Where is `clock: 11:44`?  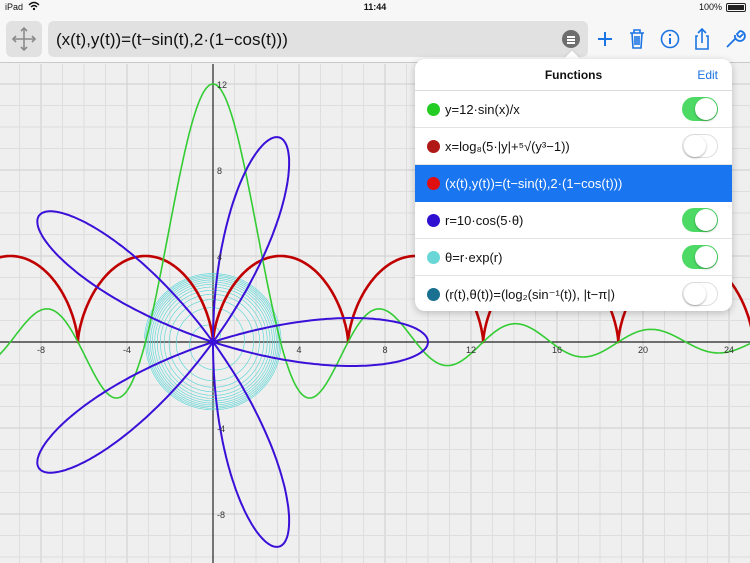
clock: 11:44 is located at coordinates (375, 7).